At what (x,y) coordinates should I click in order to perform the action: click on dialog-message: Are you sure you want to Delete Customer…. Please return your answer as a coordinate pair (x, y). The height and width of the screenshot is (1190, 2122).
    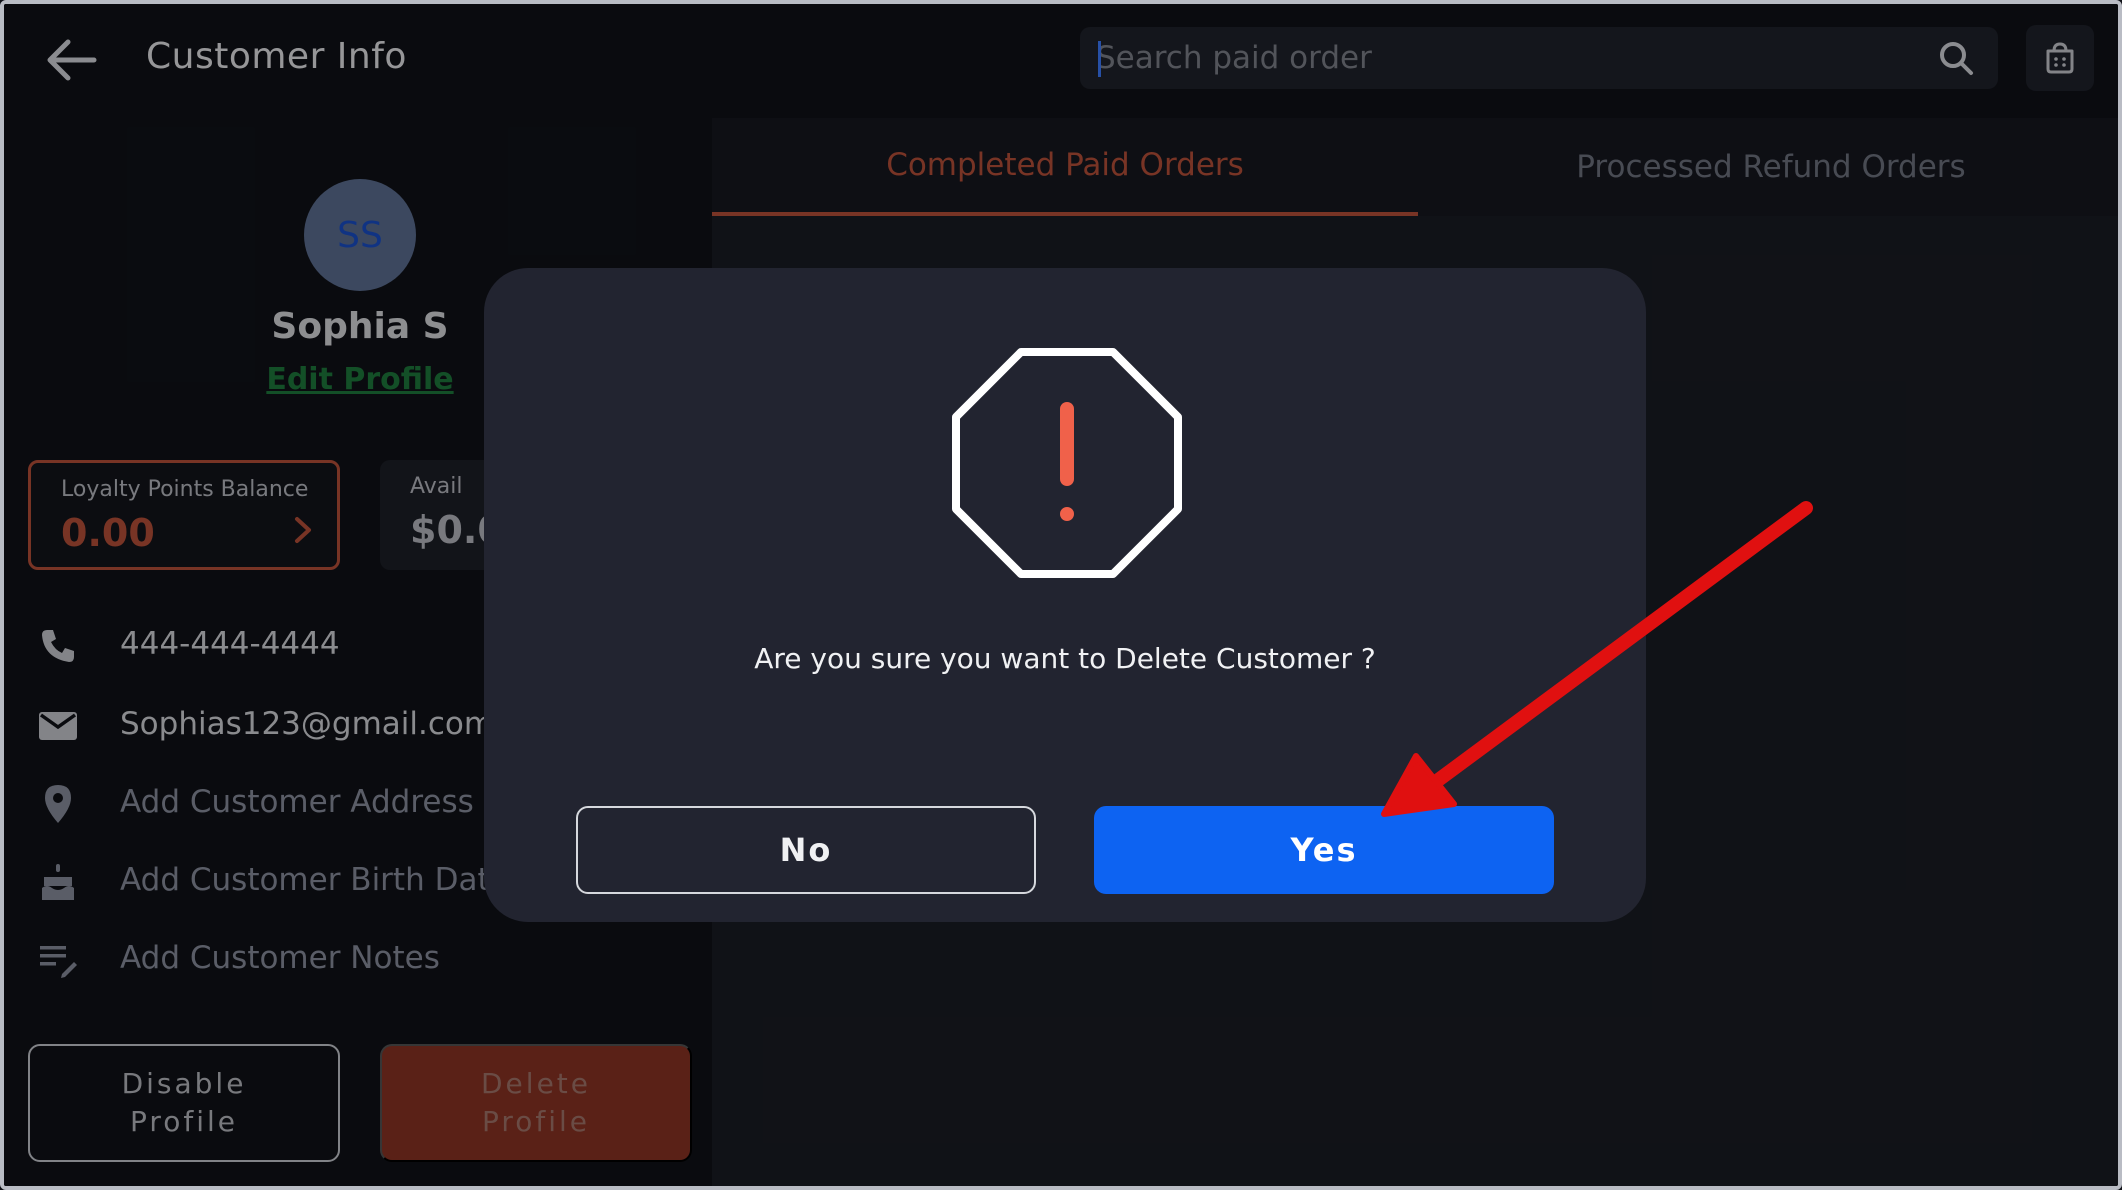
    Looking at the image, I should click on (1065, 658).